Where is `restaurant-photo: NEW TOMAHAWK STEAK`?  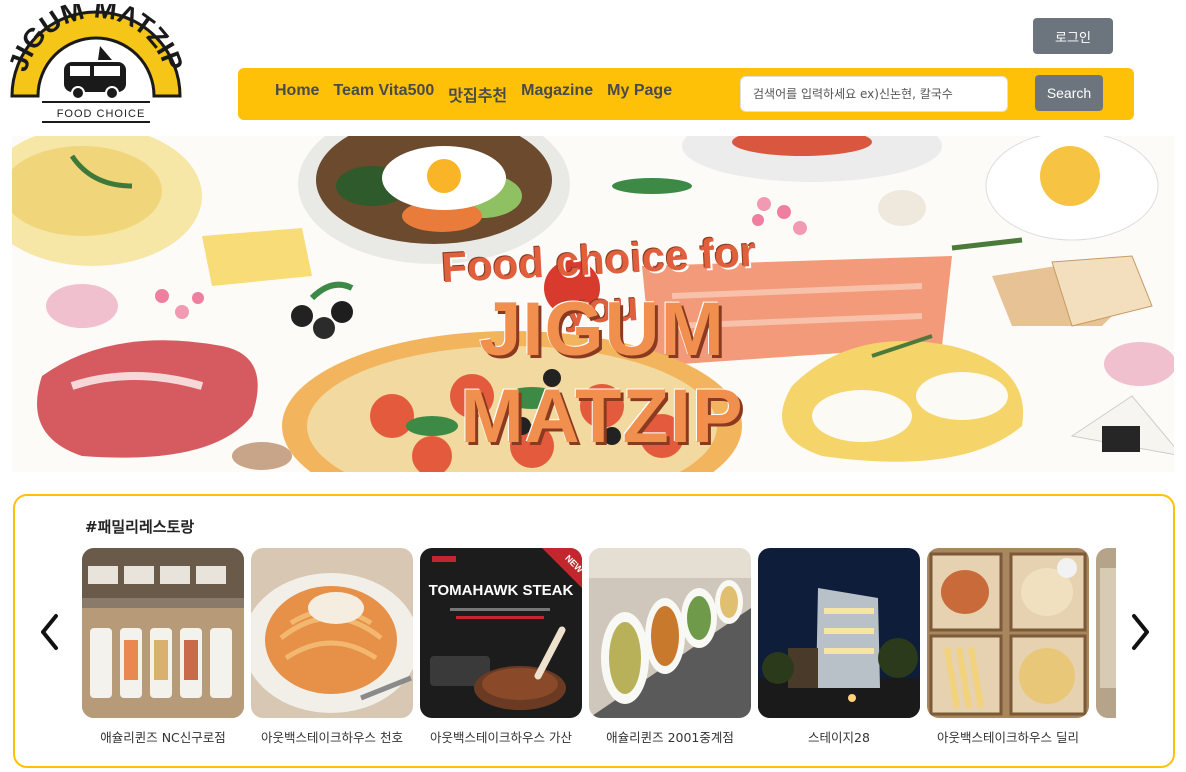
restaurant-photo: NEW TOMAHAWK STEAK is located at coordinates (501, 633).